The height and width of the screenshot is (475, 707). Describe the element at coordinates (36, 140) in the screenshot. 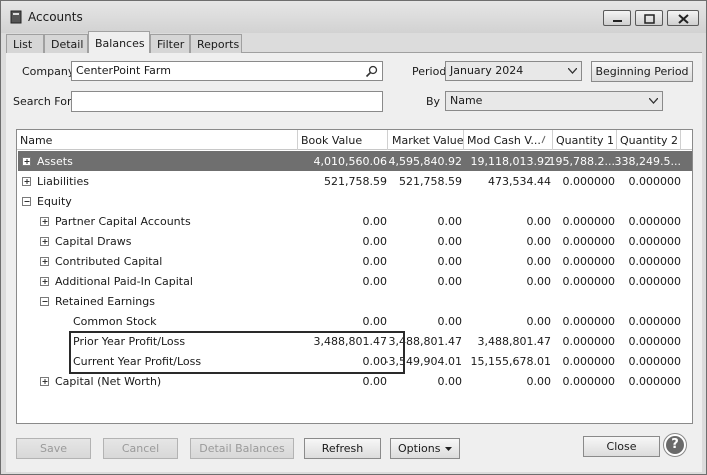

I see `column-header-name: Name` at that location.